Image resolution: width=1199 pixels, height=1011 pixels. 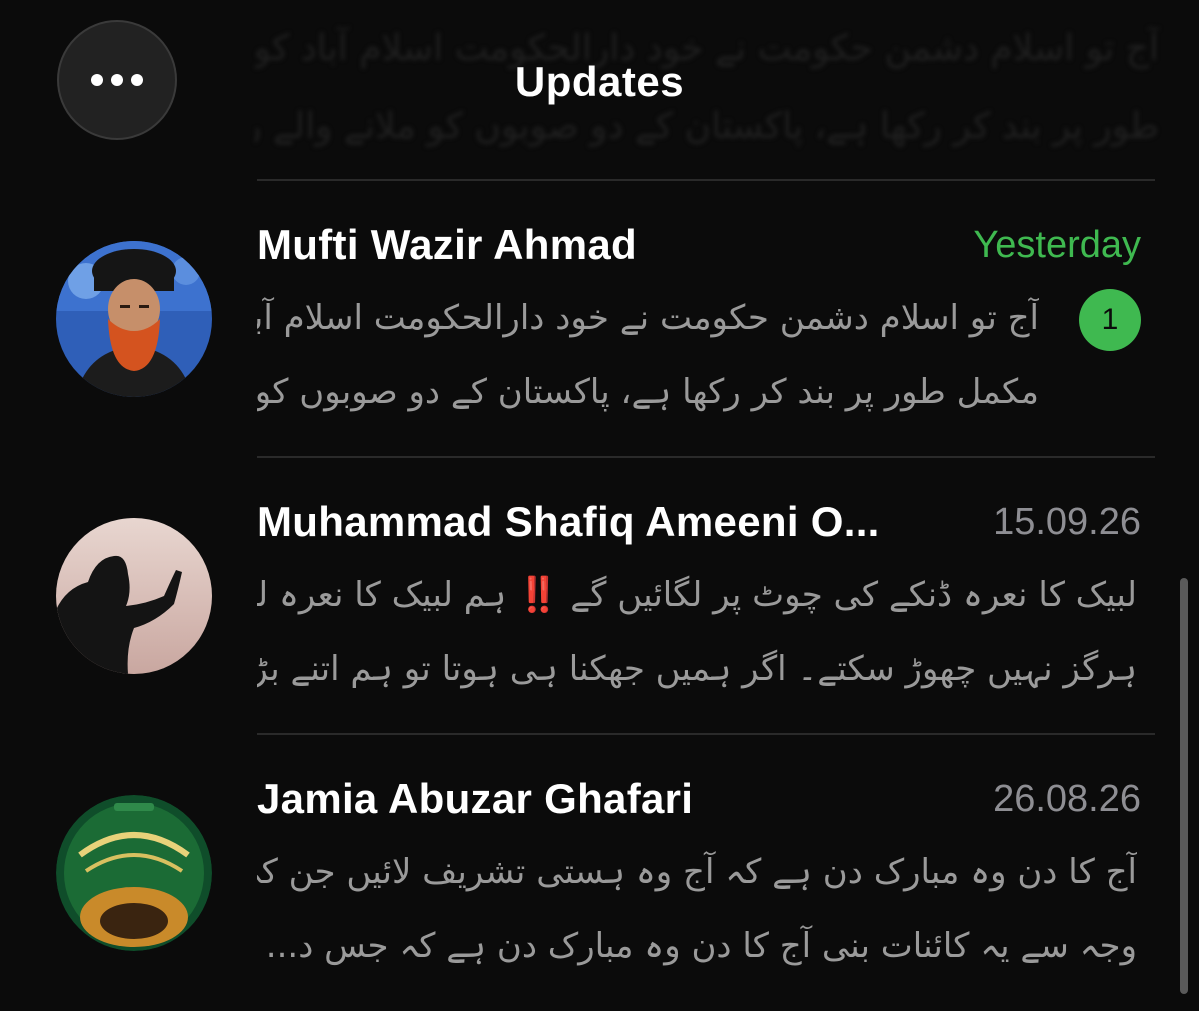 What do you see at coordinates (1067, 799) in the screenshot?
I see `chat-date: 26.08.26` at bounding box center [1067, 799].